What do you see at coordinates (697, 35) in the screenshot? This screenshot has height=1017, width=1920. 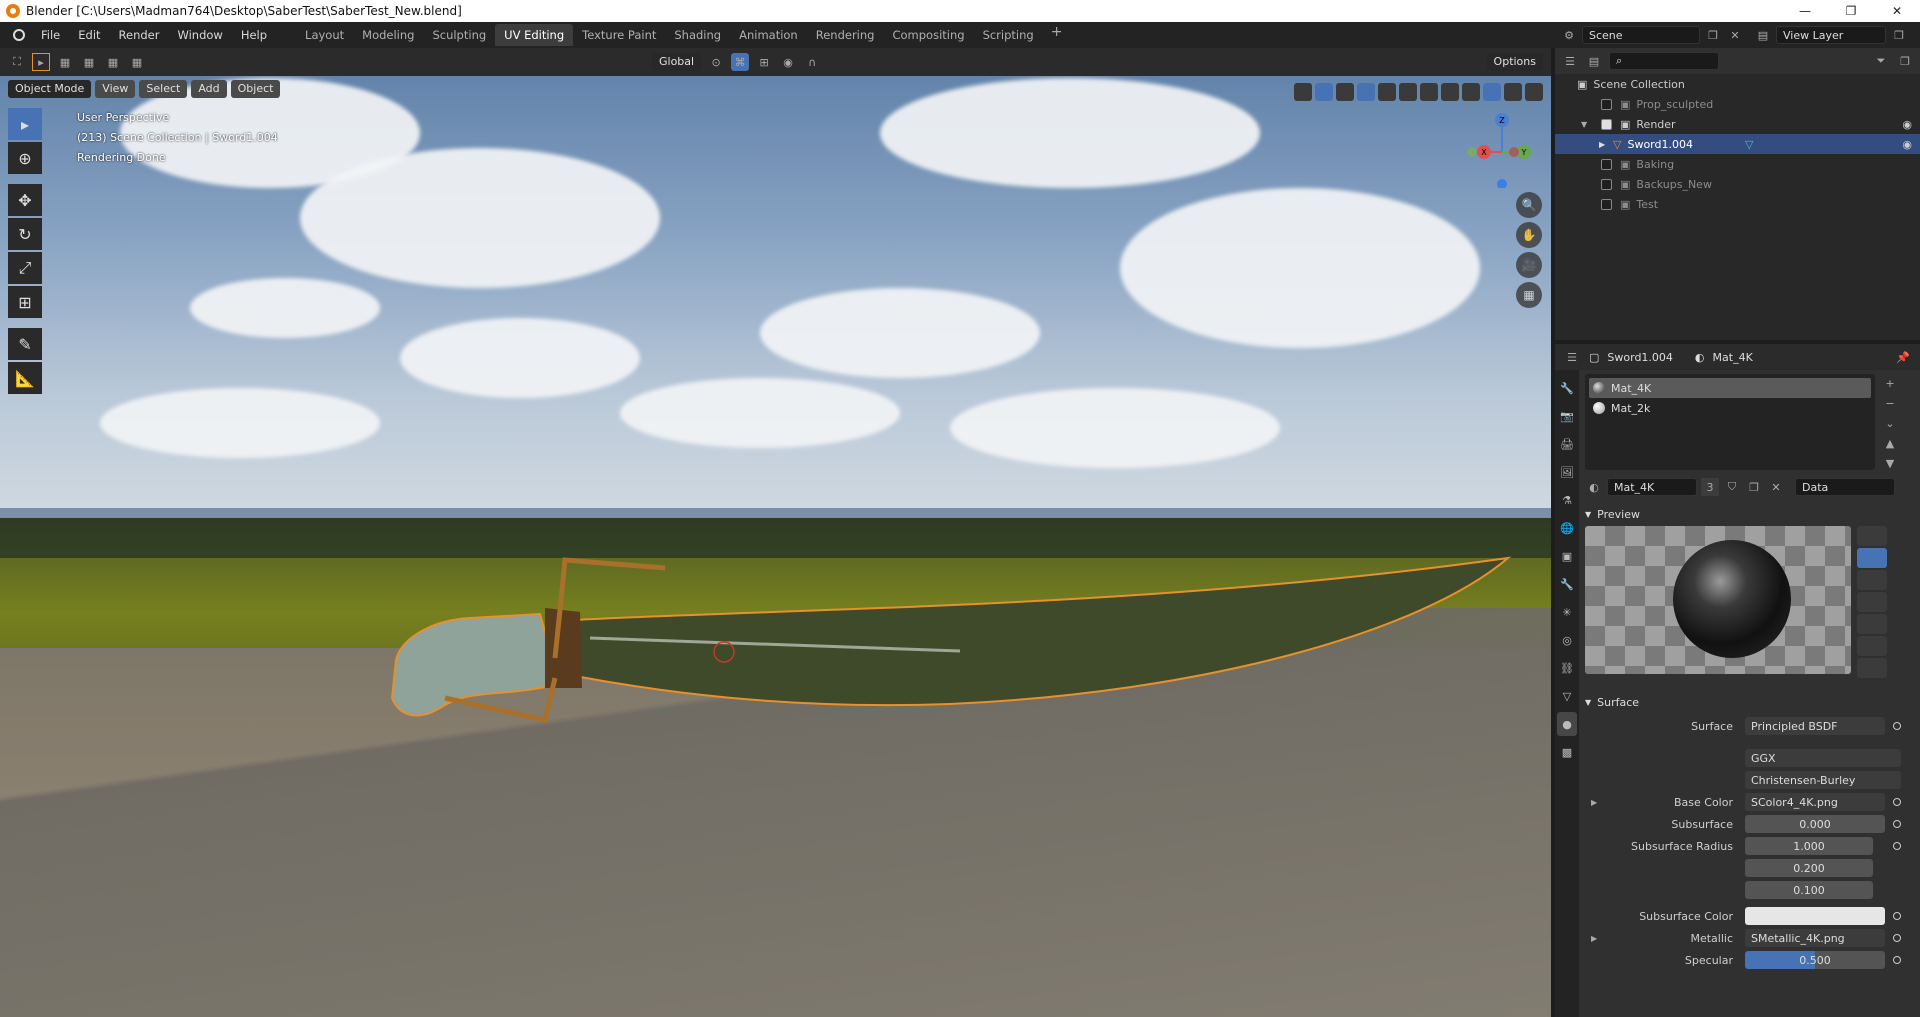 I see `tab-shading: Shading` at bounding box center [697, 35].